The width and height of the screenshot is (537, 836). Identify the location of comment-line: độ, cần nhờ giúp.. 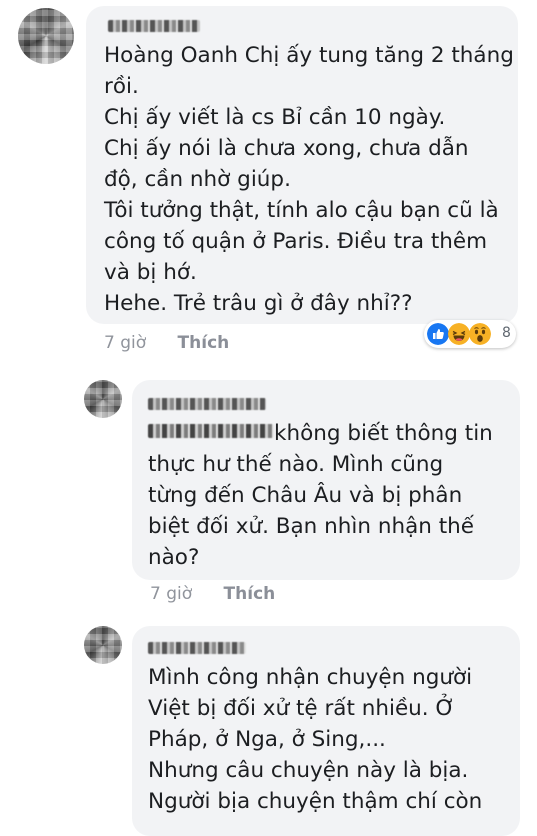
(197, 179).